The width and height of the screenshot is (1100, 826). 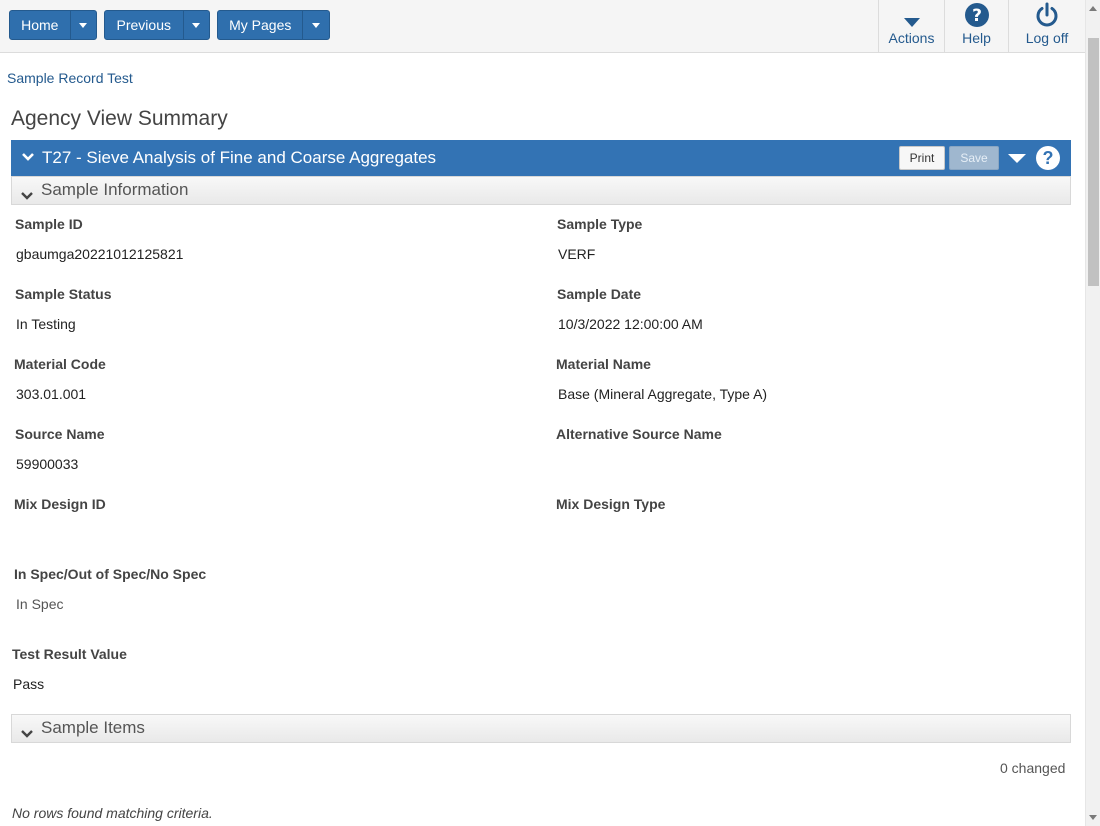 What do you see at coordinates (1033, 768) in the screenshot?
I see `changed-count: 0 changed` at bounding box center [1033, 768].